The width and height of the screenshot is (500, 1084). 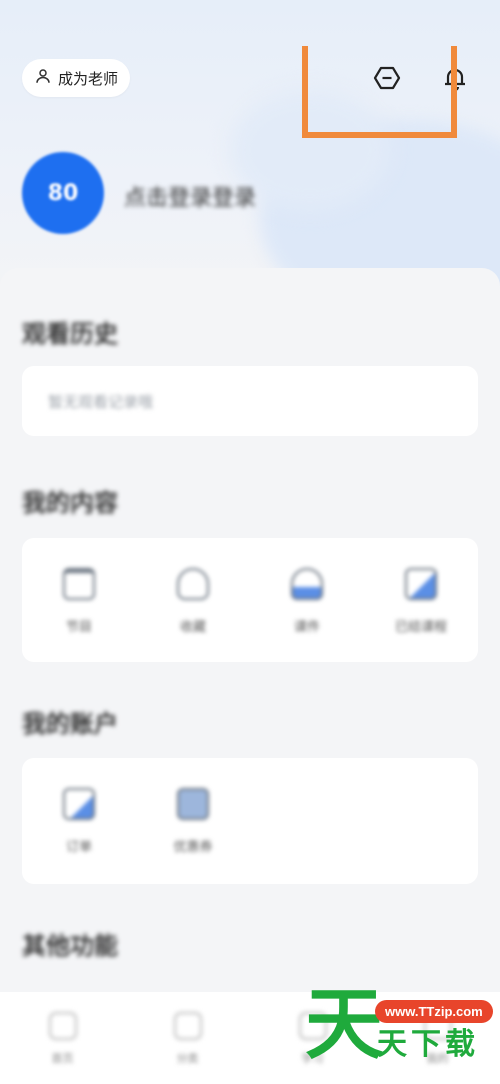 I want to click on content-item: 已结课程, so click(x=421, y=586).